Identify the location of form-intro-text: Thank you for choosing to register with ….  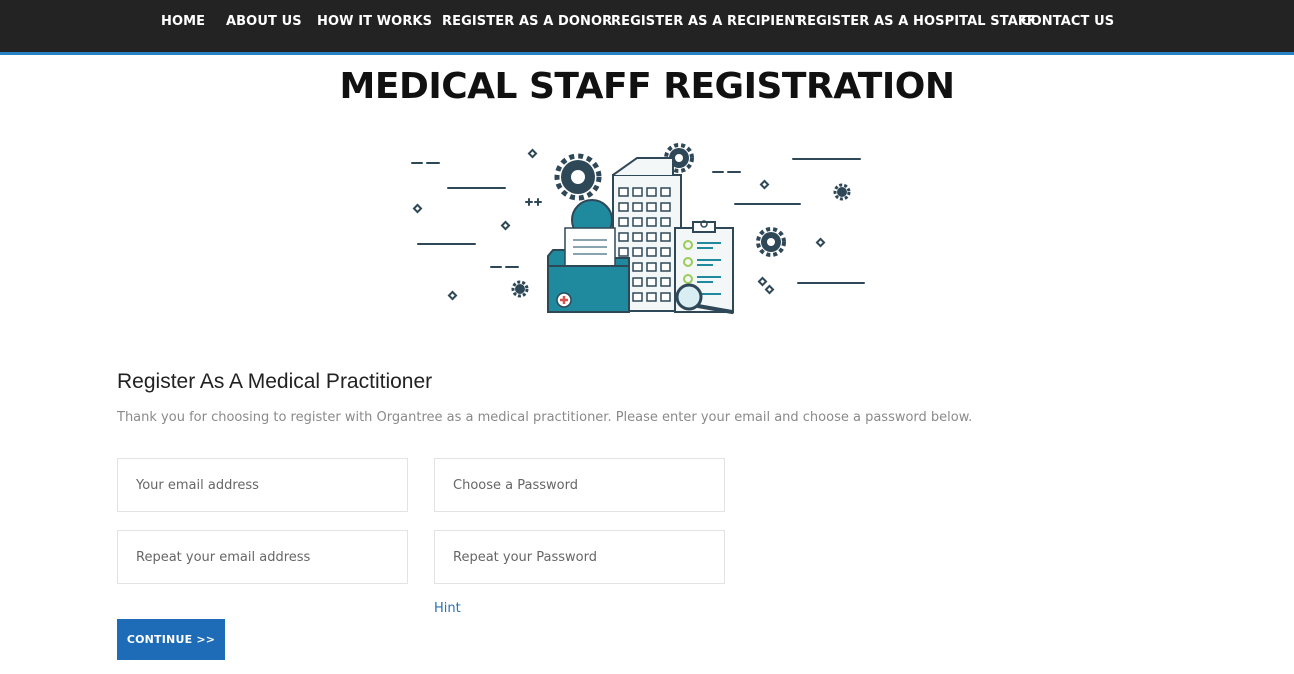
(545, 417).